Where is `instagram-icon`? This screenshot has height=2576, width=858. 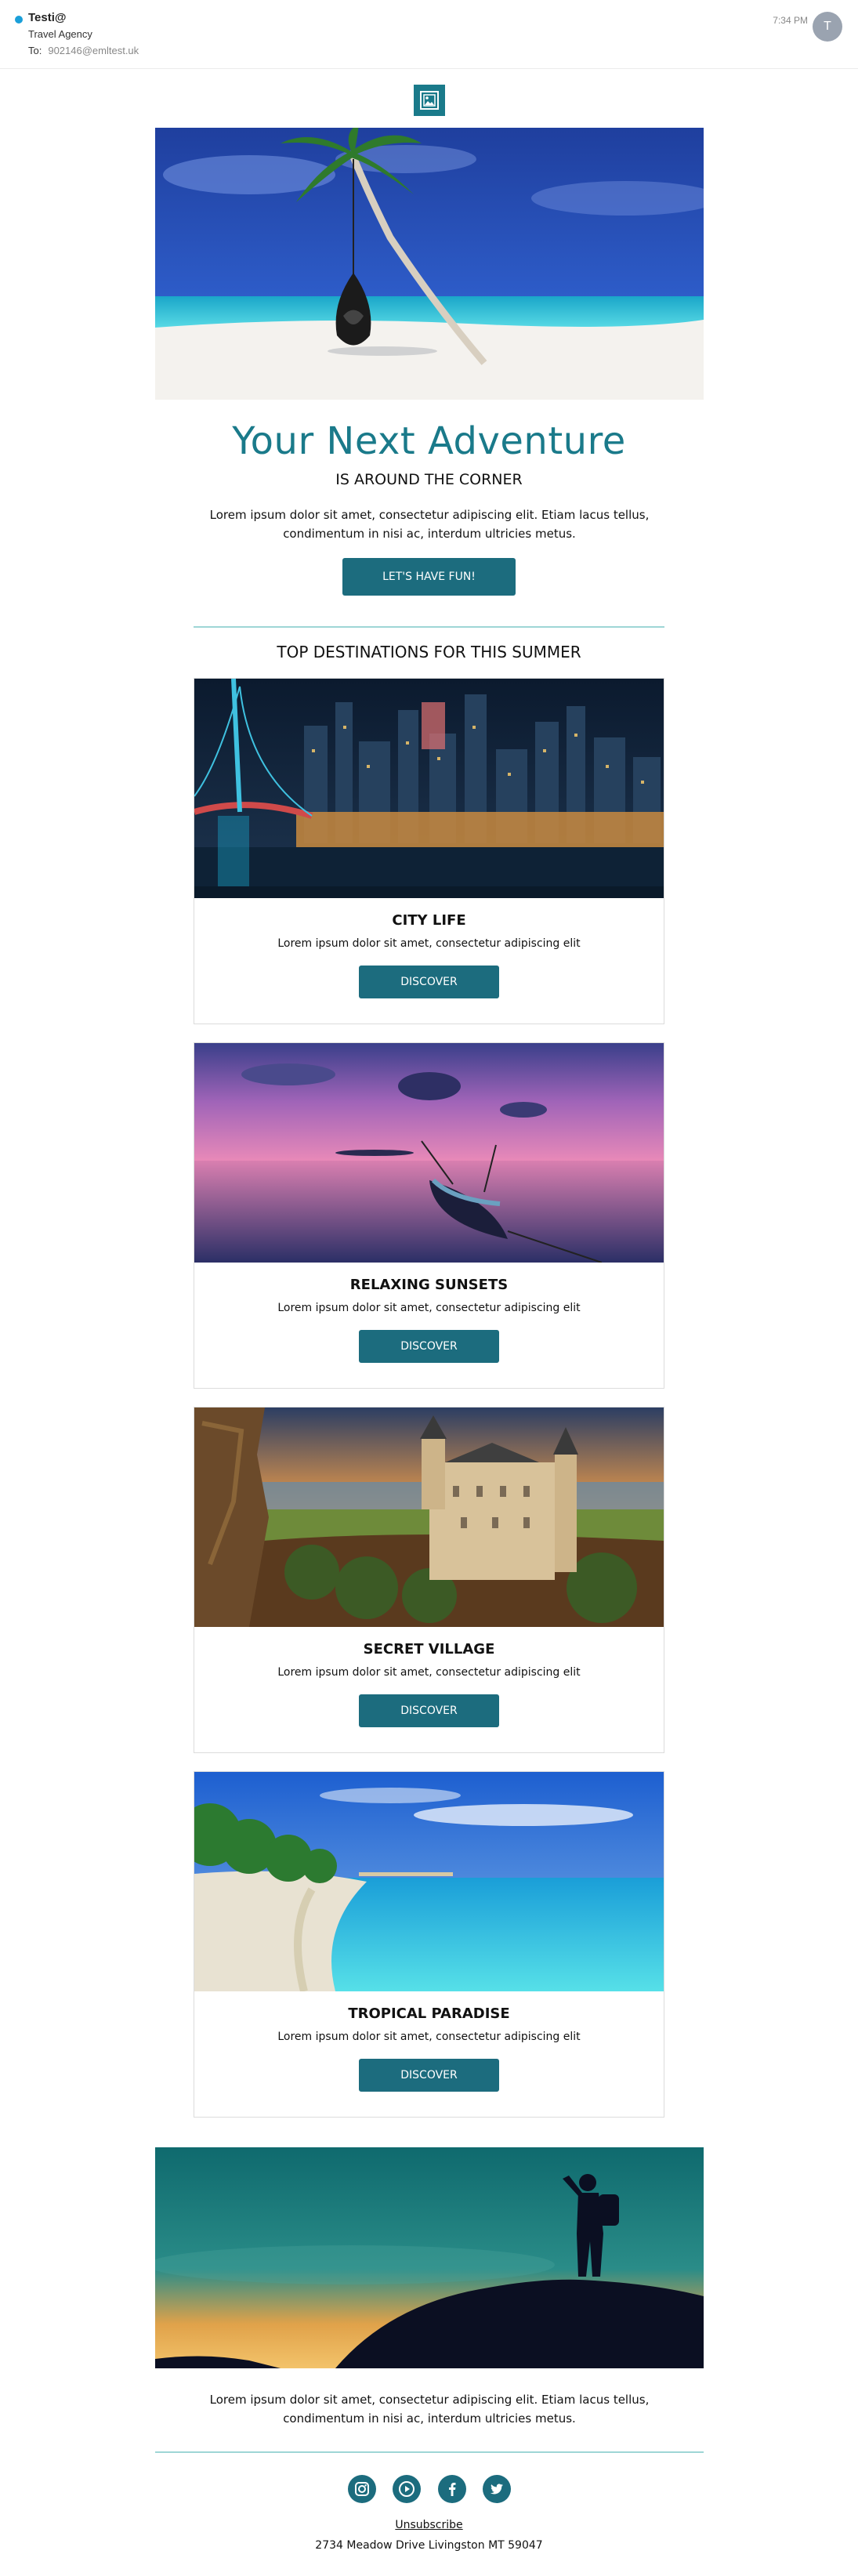
instagram-icon is located at coordinates (362, 2489).